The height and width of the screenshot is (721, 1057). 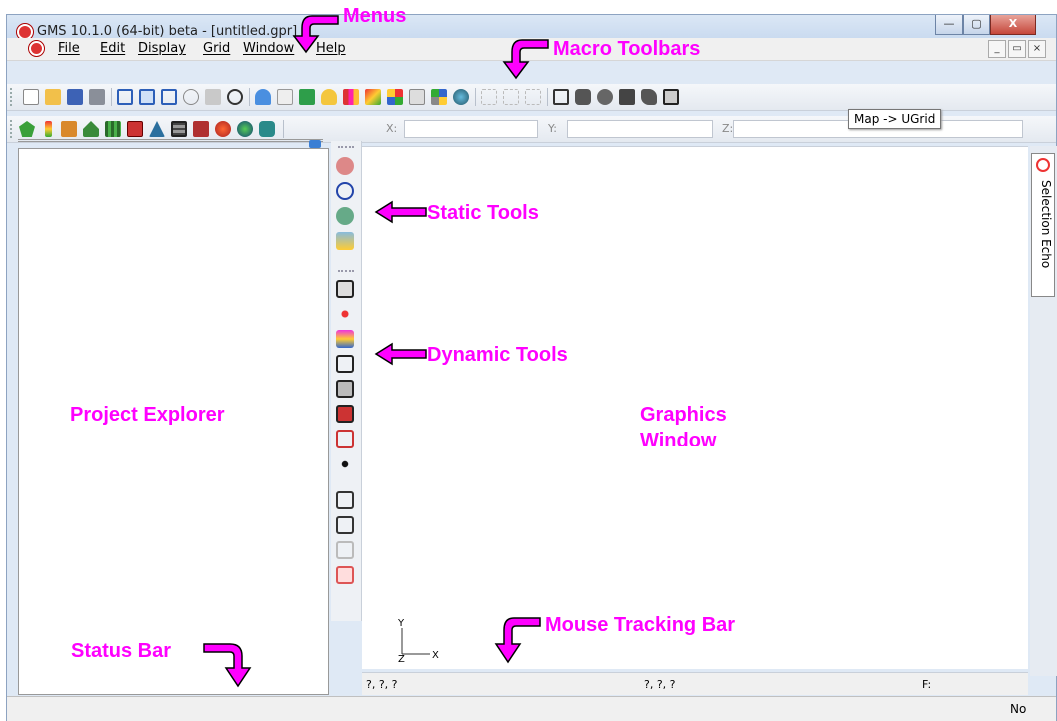 I want to click on gis-module-icon, so click(x=245, y=129).